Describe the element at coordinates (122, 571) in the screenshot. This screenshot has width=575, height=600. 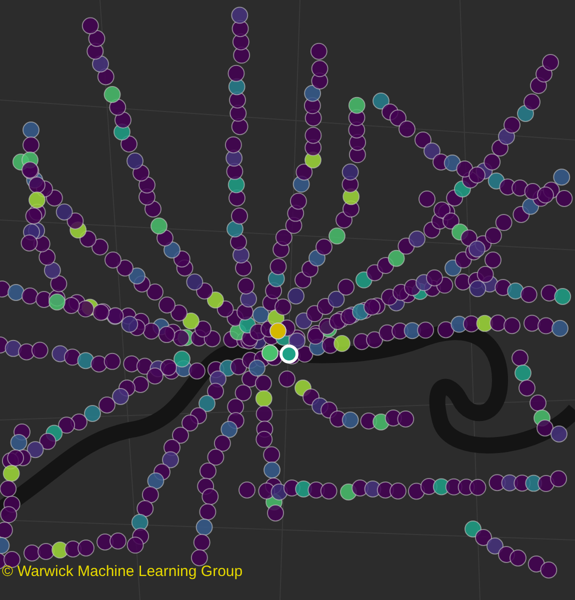
I see `attribution-text: © Warwick Machine Learning Group` at that location.